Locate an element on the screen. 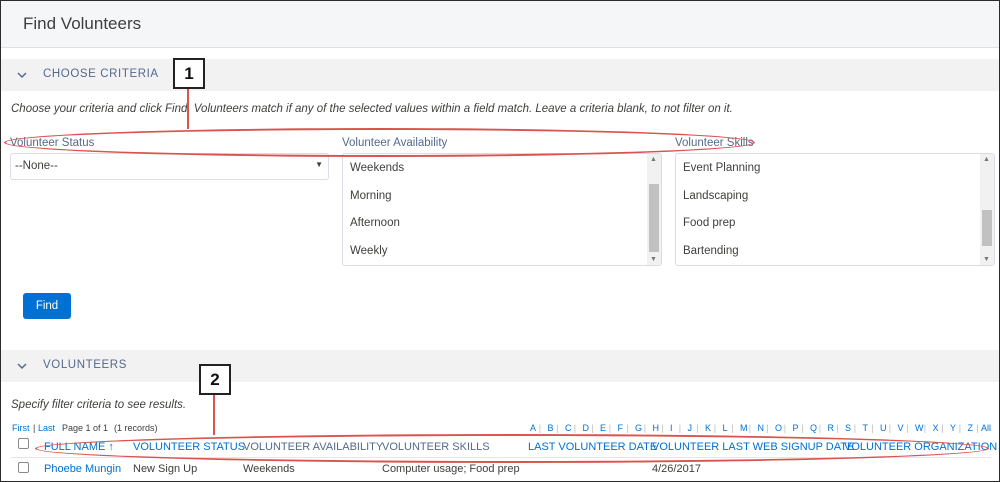 Image resolution: width=1000 pixels, height=482 pixels. callout-1-leader-line is located at coordinates (188, 108).